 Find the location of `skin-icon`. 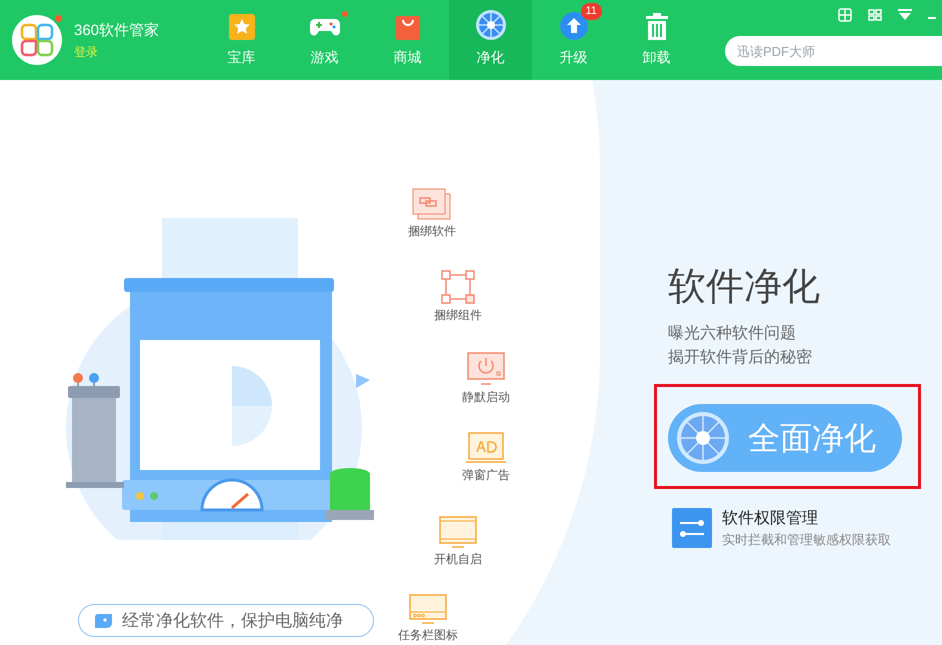

skin-icon is located at coordinates (875, 15).